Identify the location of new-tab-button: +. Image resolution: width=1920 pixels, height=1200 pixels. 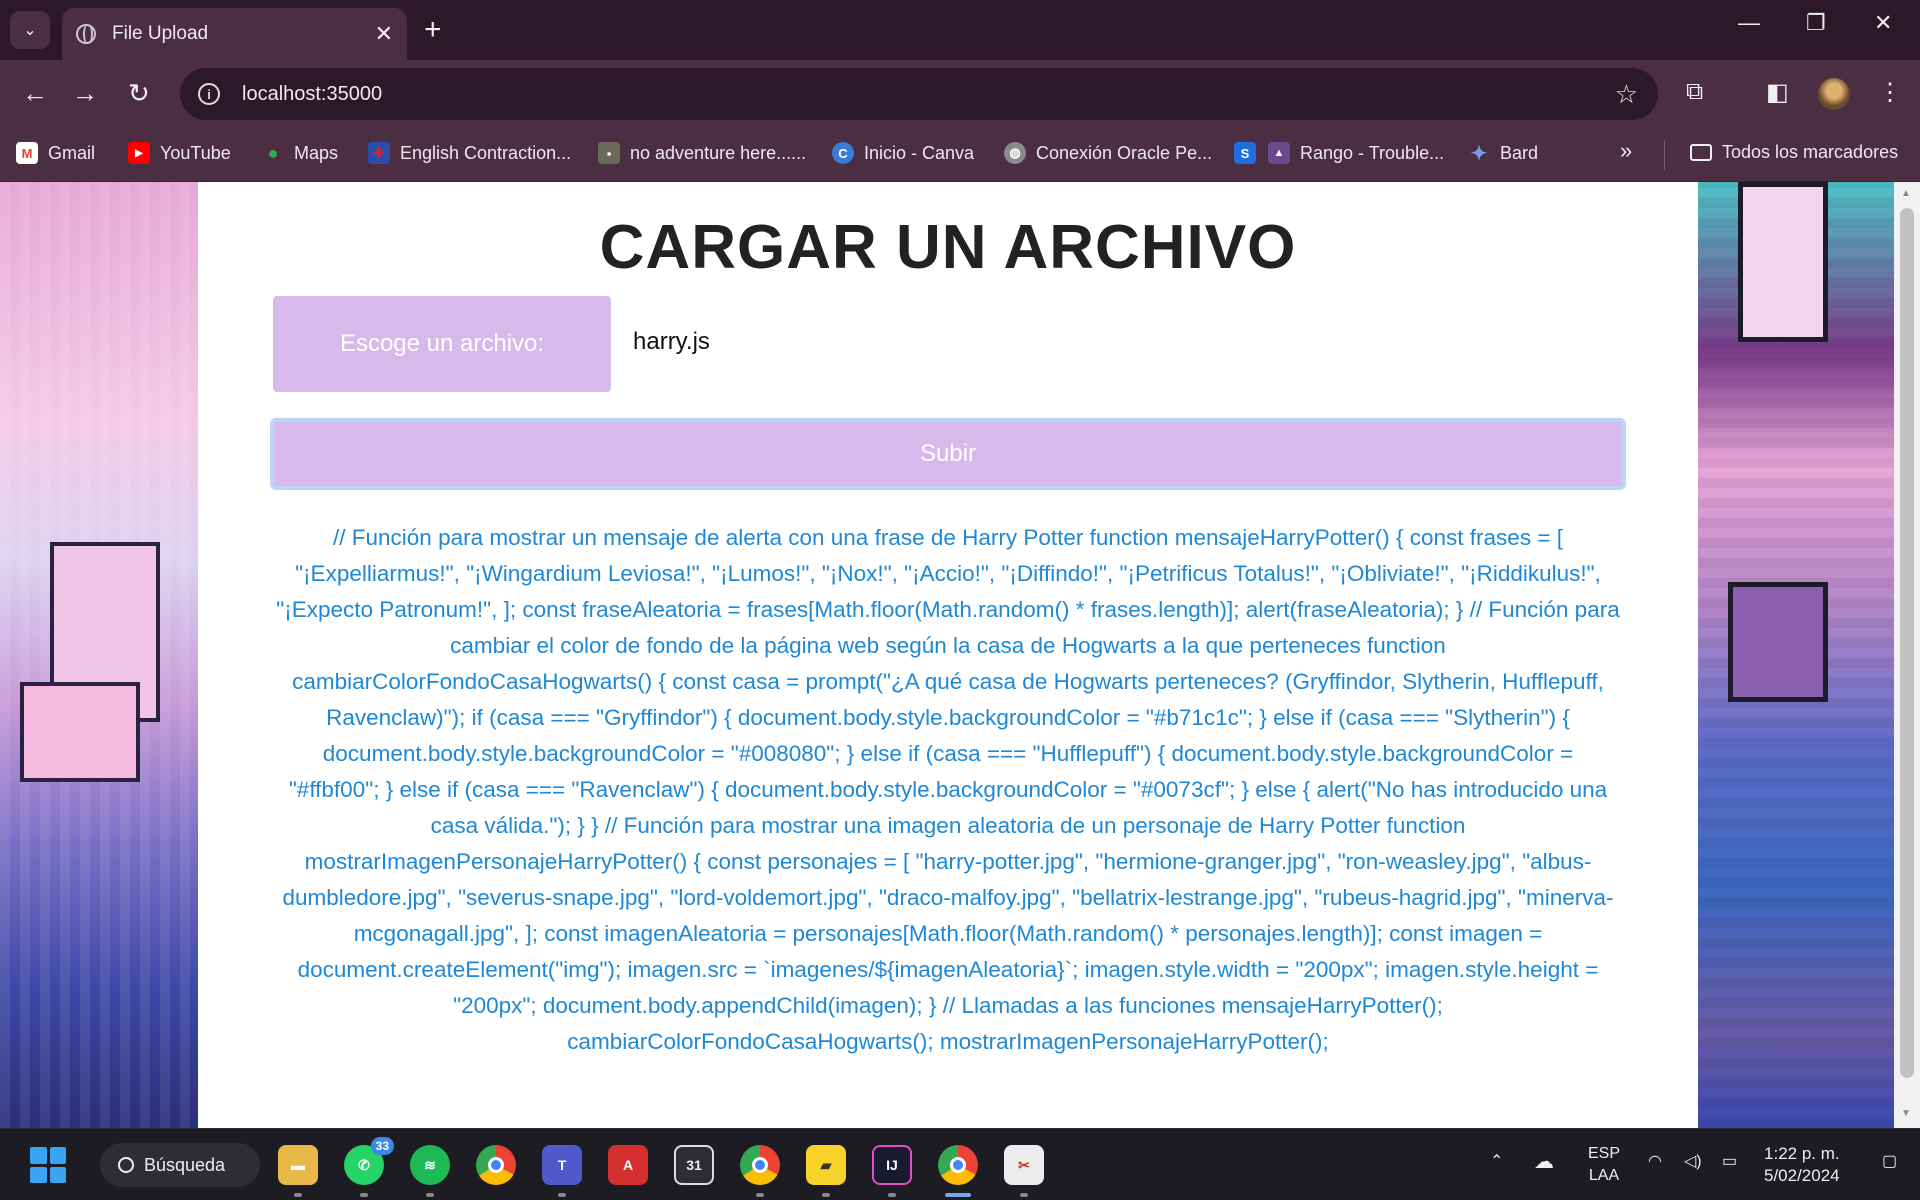
(433, 30).